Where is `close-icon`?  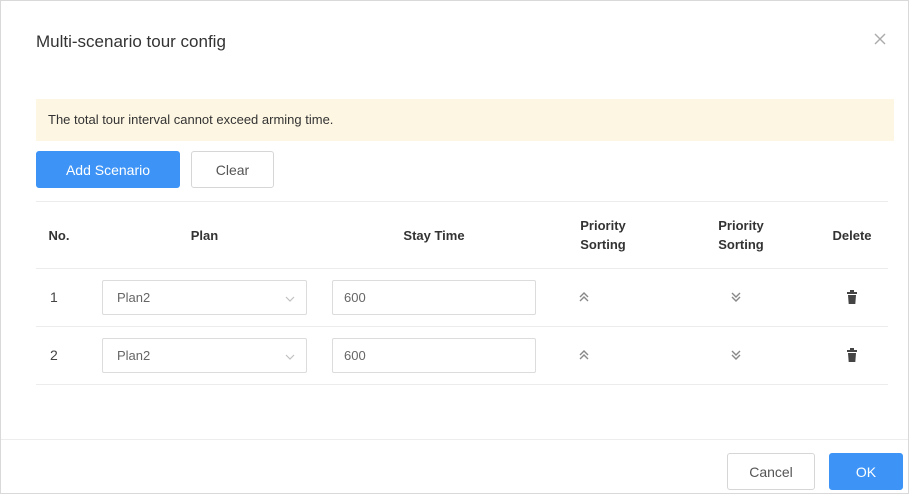
close-icon is located at coordinates (880, 39).